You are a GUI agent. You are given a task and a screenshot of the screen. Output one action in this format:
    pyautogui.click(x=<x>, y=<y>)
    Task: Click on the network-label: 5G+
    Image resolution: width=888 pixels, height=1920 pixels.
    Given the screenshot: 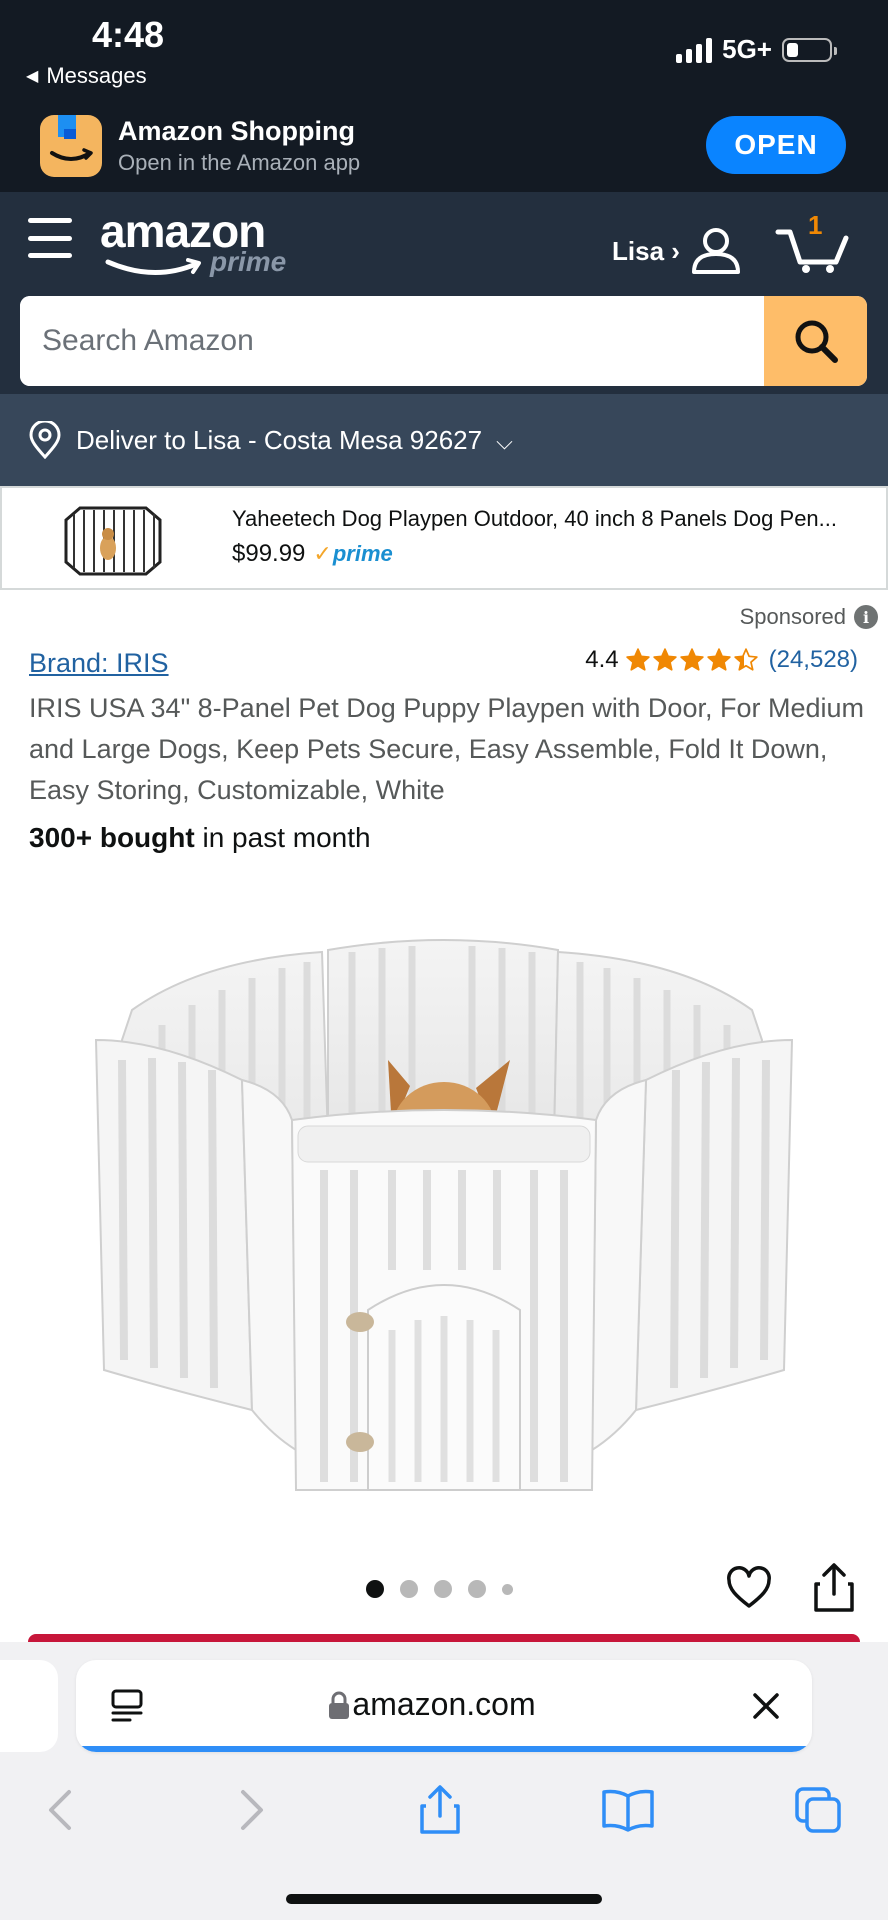 What is the action you would take?
    pyautogui.click(x=747, y=49)
    